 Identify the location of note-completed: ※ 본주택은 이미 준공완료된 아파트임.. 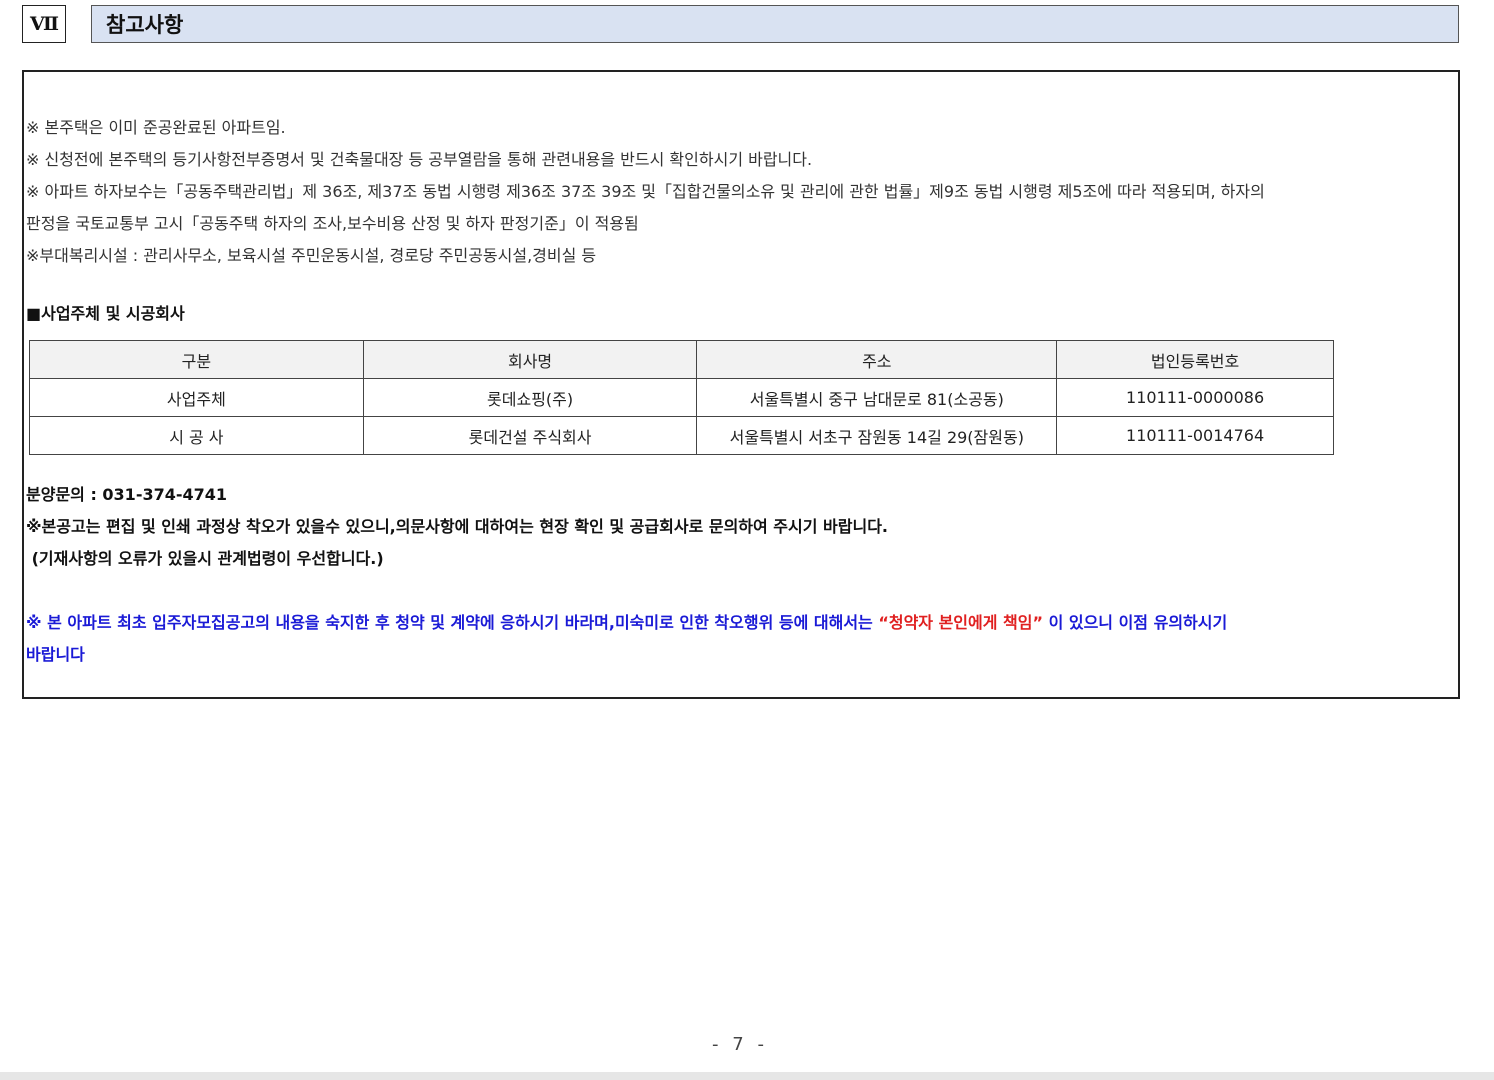
(156, 127).